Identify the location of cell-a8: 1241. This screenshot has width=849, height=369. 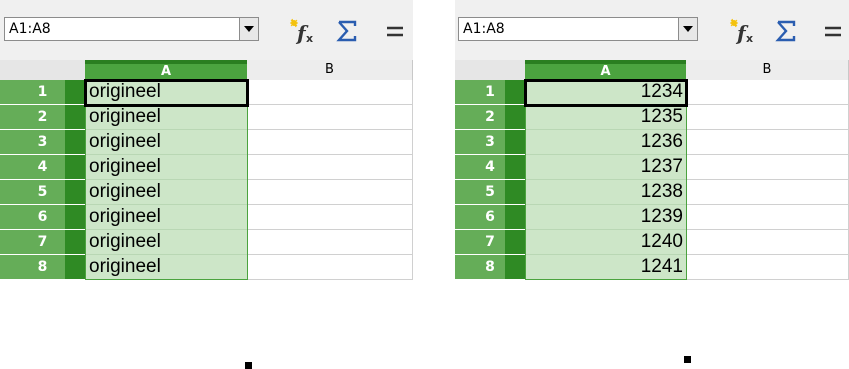
(605, 267).